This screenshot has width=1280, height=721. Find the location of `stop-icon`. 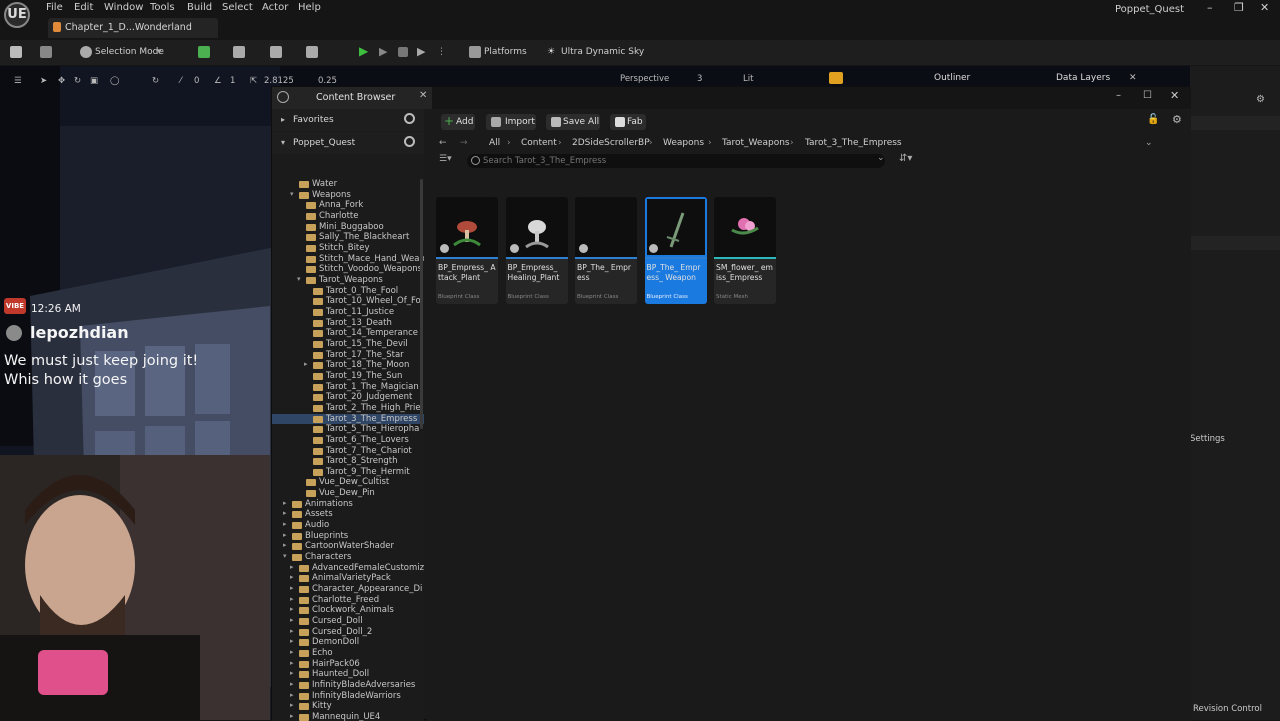

stop-icon is located at coordinates (403, 52).